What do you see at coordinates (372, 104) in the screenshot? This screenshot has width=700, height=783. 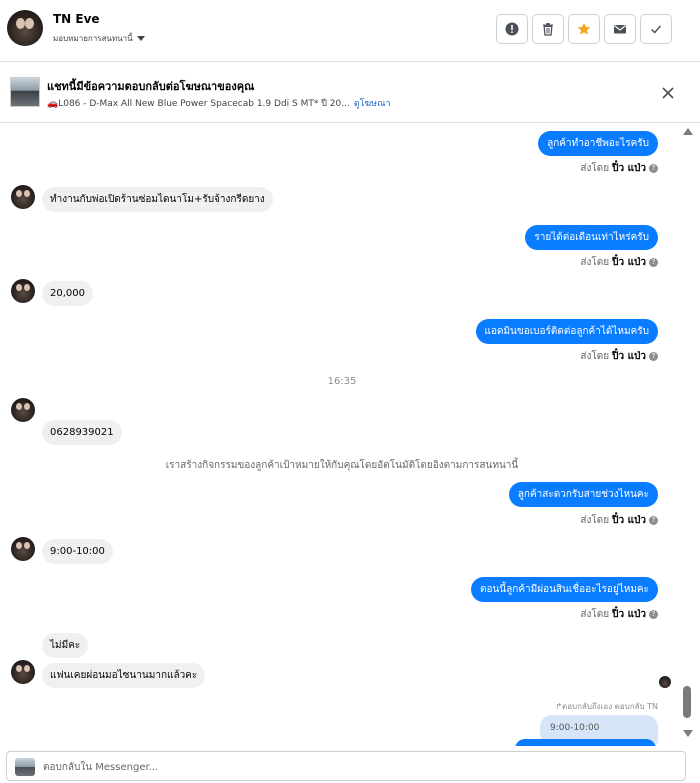 I see `view-ad-link: ดูโฆษณา` at bounding box center [372, 104].